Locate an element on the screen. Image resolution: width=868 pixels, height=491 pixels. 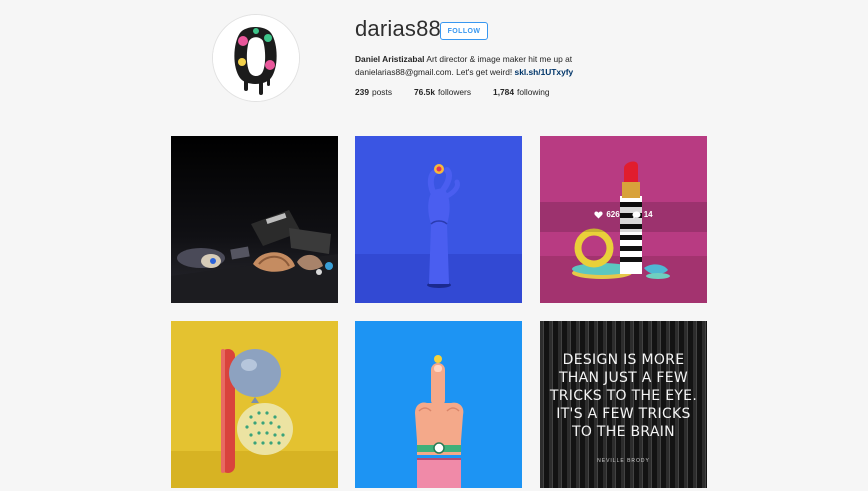
post-image-still-life is located at coordinates (254, 219).